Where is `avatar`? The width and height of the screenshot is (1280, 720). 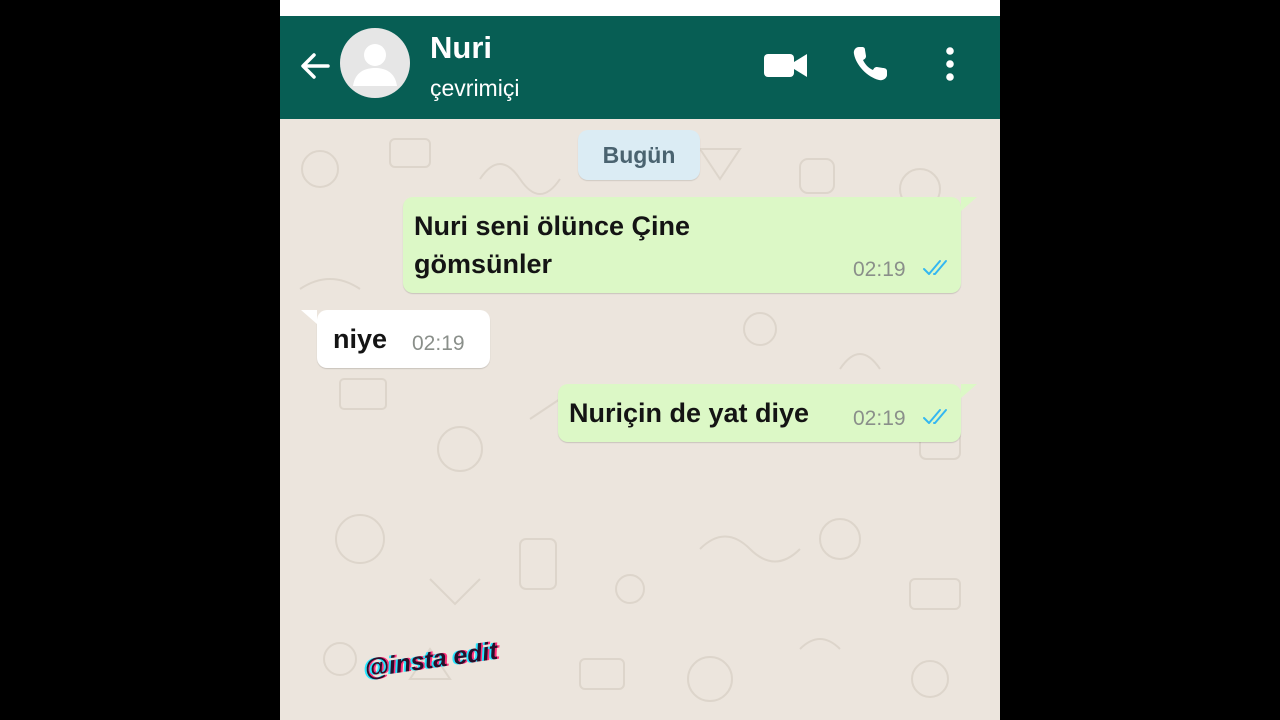
avatar is located at coordinates (375, 63).